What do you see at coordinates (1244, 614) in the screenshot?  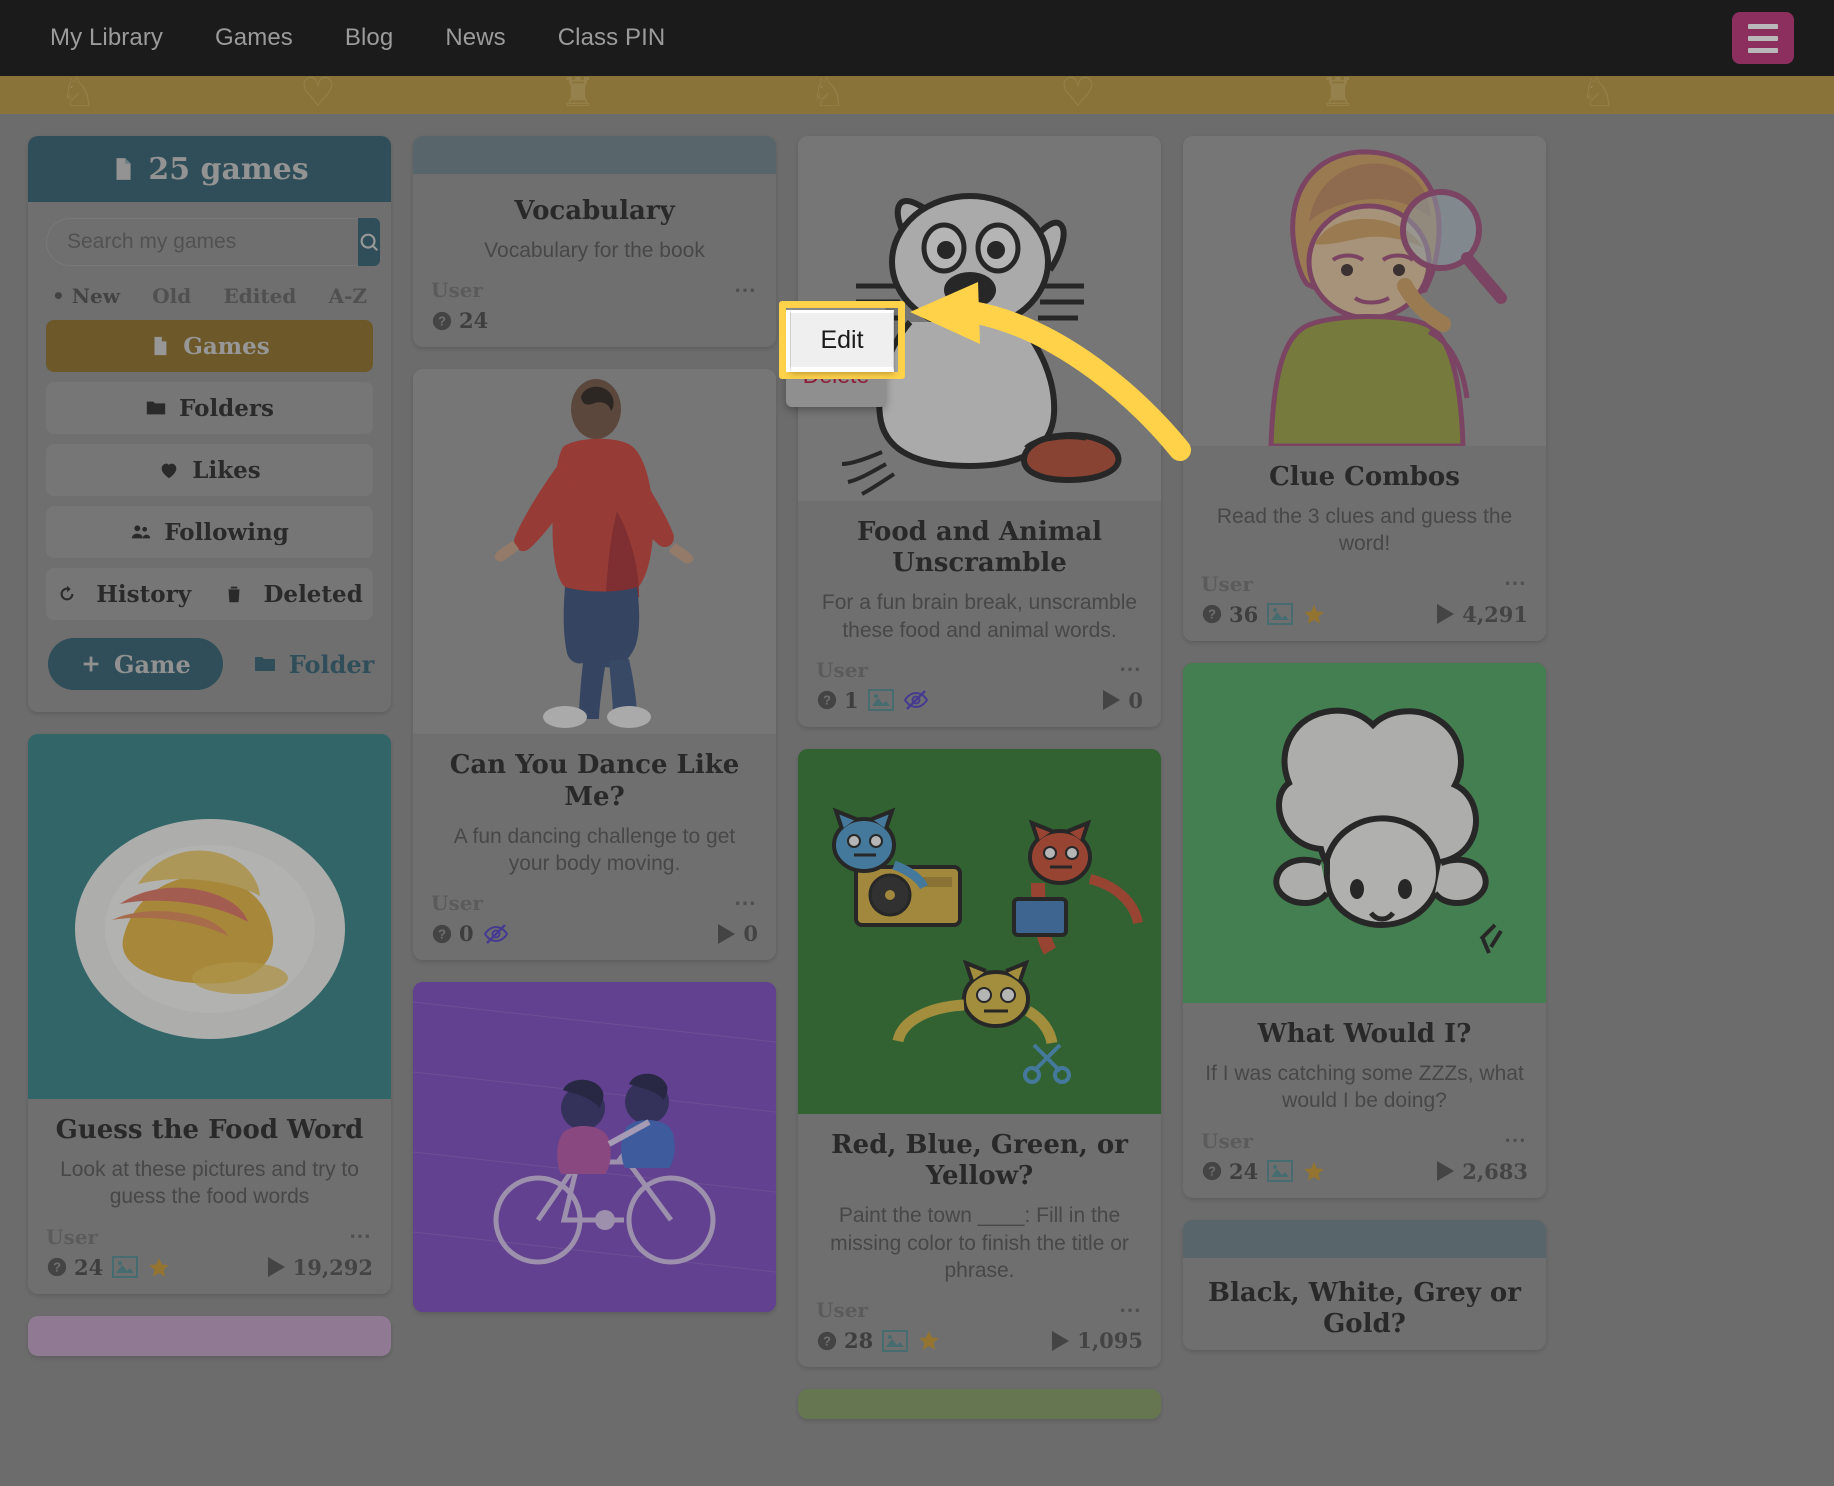 I see `question-count-value: 36` at bounding box center [1244, 614].